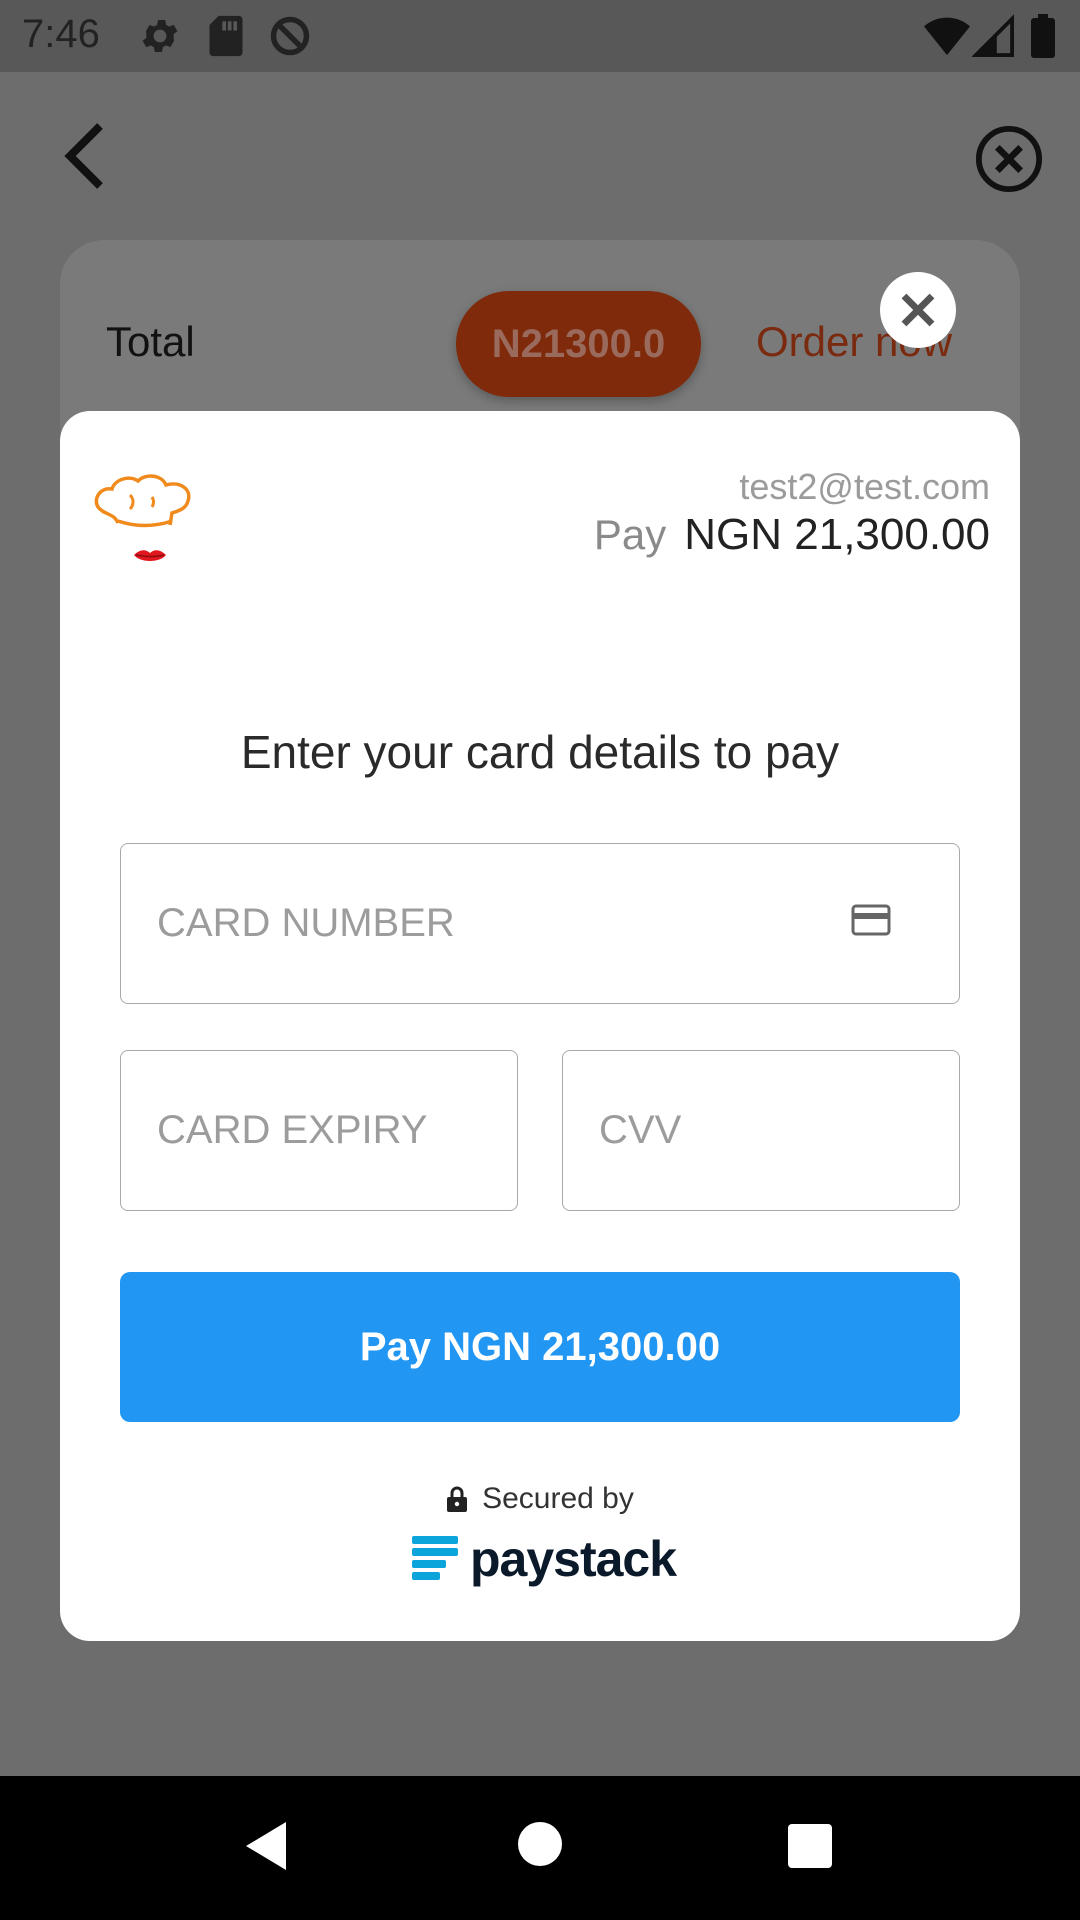 Image resolution: width=1080 pixels, height=1920 pixels. What do you see at coordinates (142, 517) in the screenshot?
I see `merchant-logo` at bounding box center [142, 517].